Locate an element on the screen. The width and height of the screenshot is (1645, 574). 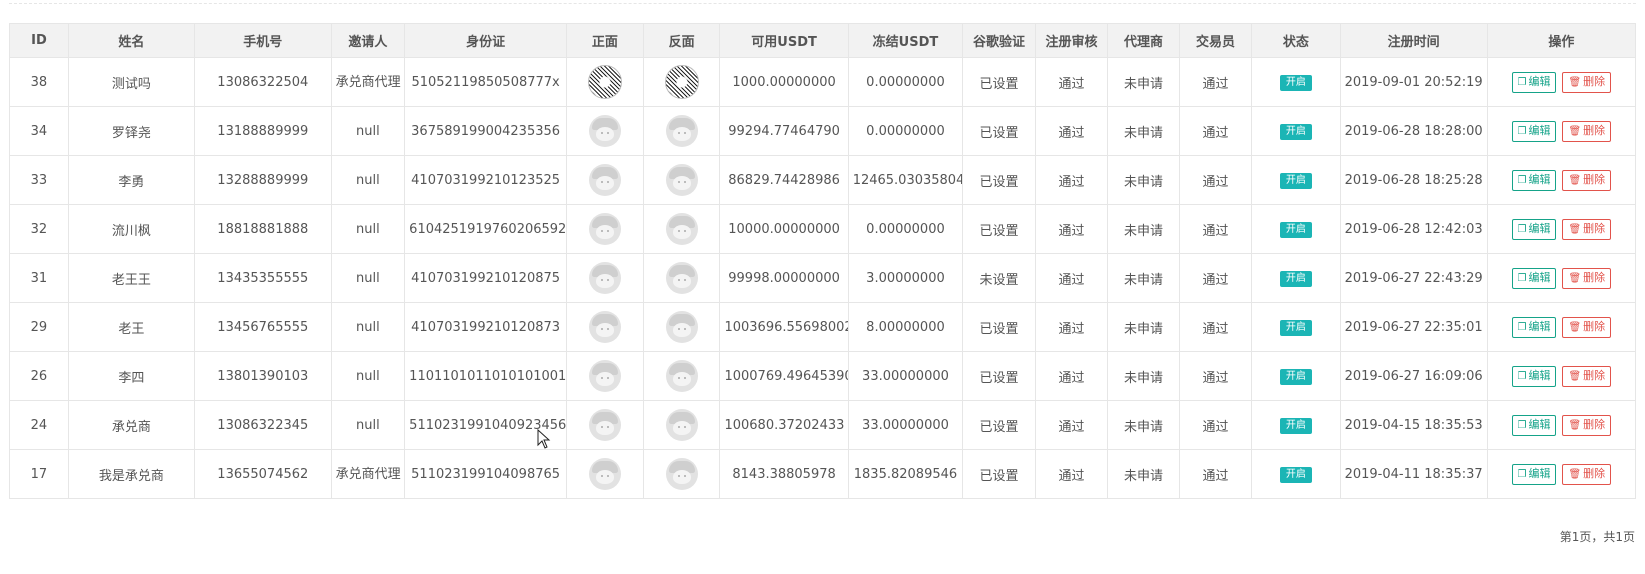
cell-google-auth: 已设置 is located at coordinates (999, 376).